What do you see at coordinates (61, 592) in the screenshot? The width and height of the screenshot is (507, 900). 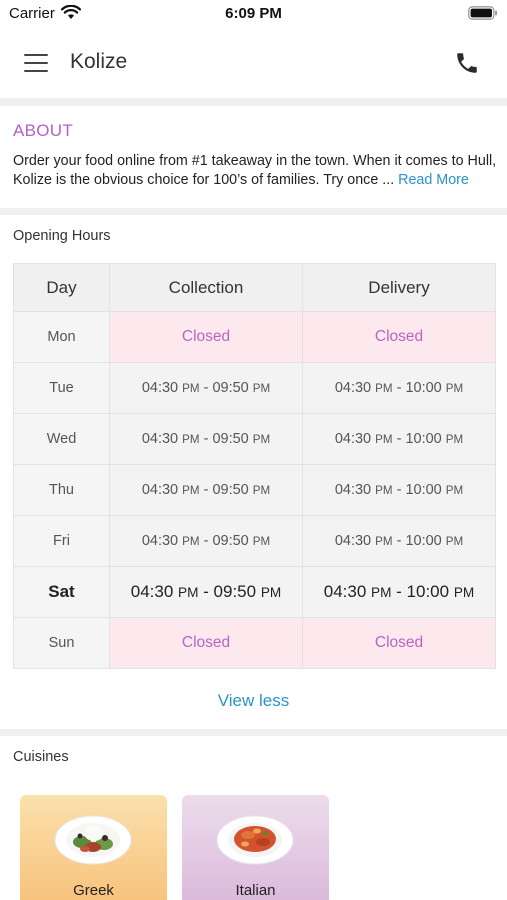 I see `day-cell: Sat` at bounding box center [61, 592].